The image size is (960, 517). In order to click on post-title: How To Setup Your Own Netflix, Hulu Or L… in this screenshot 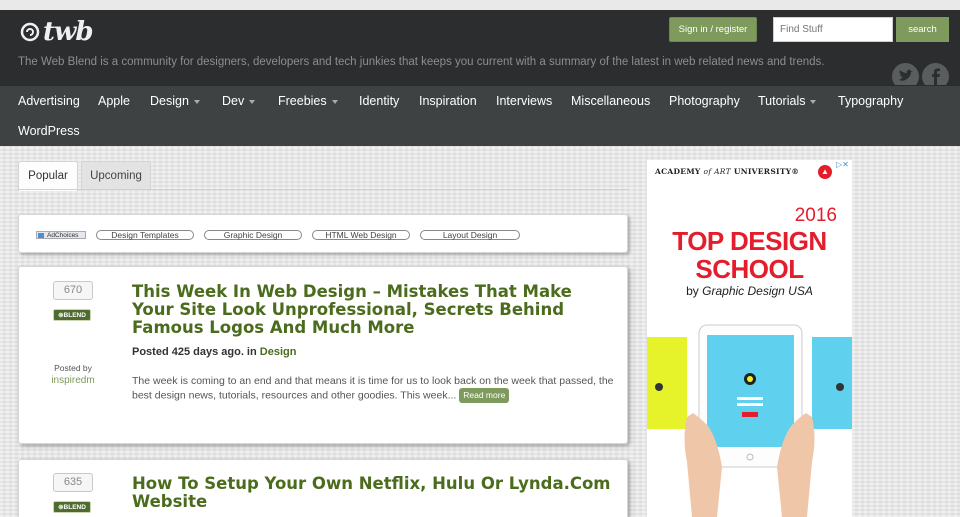, I will do `click(374, 493)`.